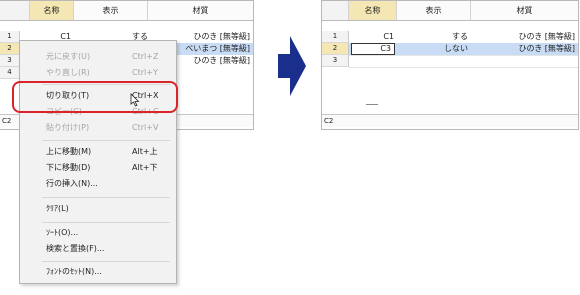 This screenshot has width=580, height=295. Describe the element at coordinates (98, 168) in the screenshot. I see `menu-item-move-down: 下に移動(D) Alt+下` at that location.